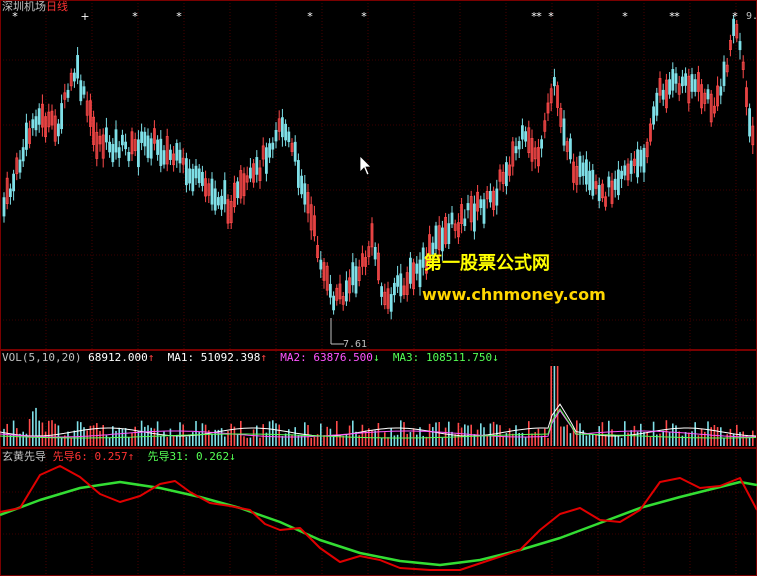  What do you see at coordinates (24, 6) in the screenshot?
I see `stock-name: 深圳机场` at bounding box center [24, 6].